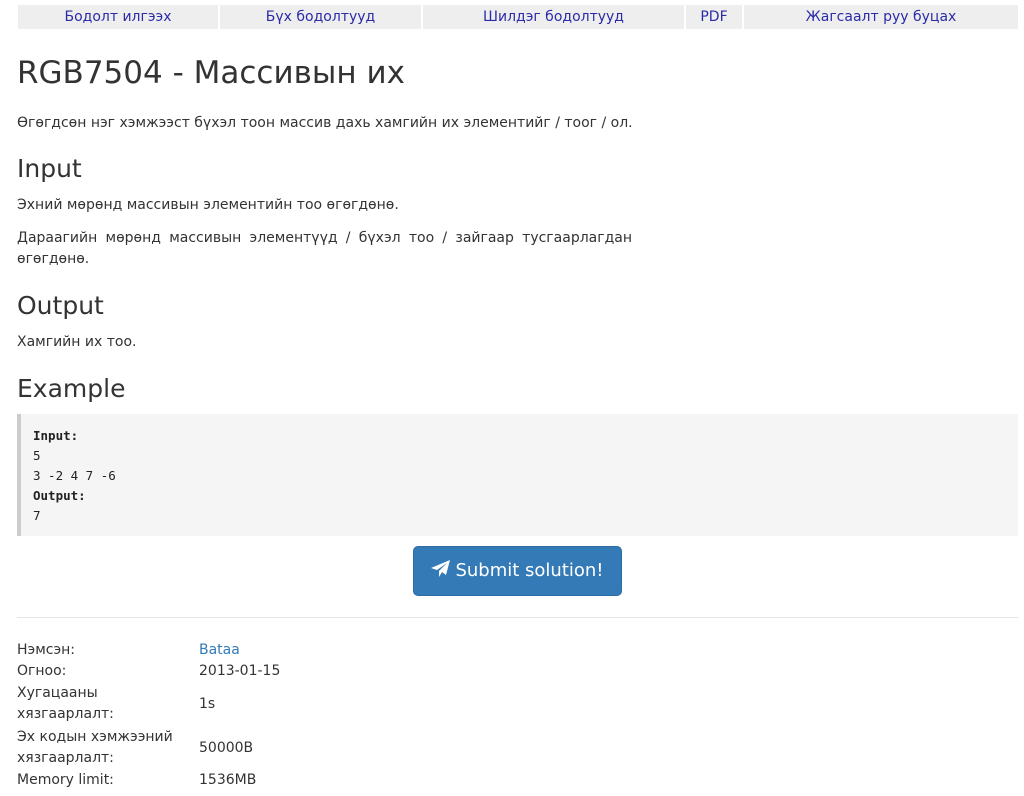 The height and width of the screenshot is (796, 1024). I want to click on tab-best-solutions: Шилдэг бодолтууд, so click(553, 17).